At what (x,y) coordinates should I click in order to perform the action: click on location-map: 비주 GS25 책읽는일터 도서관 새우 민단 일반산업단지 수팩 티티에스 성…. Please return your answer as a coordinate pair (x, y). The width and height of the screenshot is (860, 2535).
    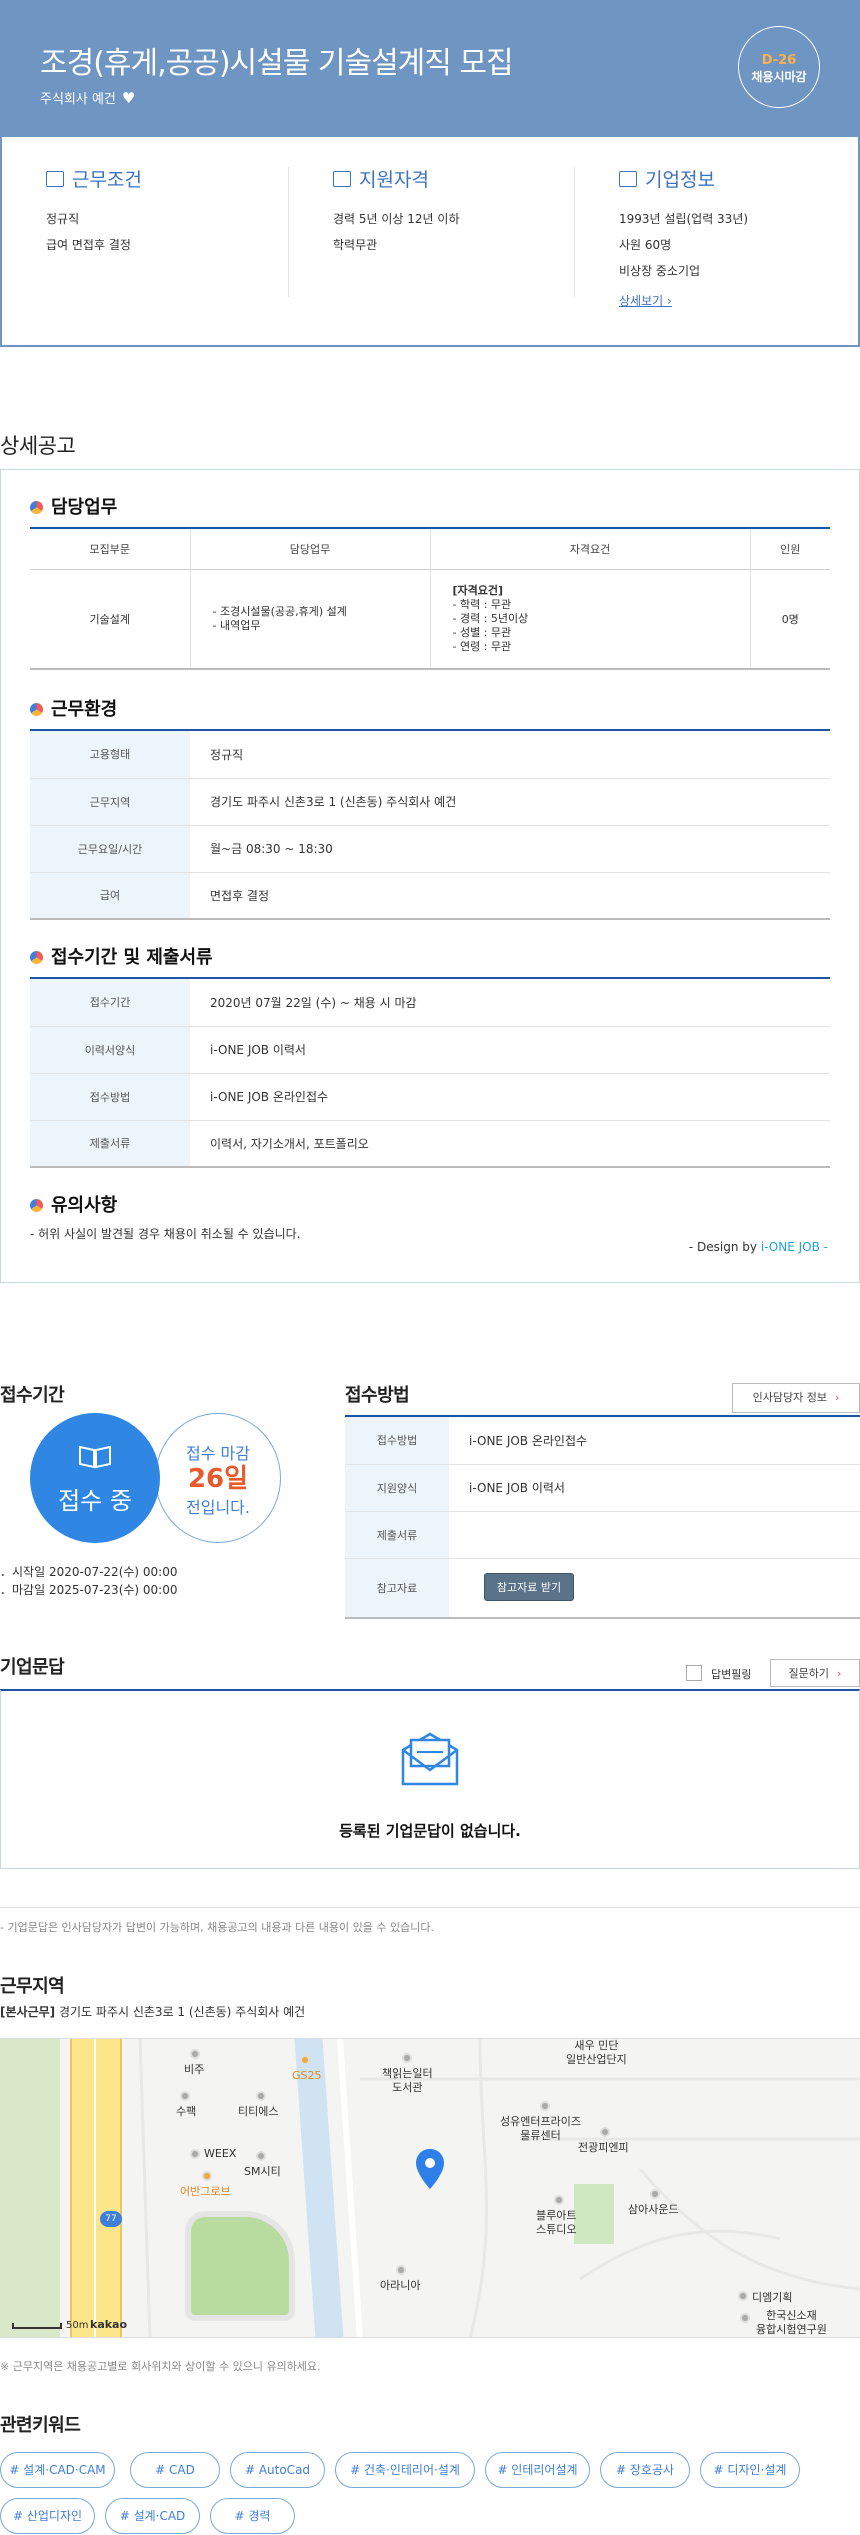
    Looking at the image, I should click on (430, 2188).